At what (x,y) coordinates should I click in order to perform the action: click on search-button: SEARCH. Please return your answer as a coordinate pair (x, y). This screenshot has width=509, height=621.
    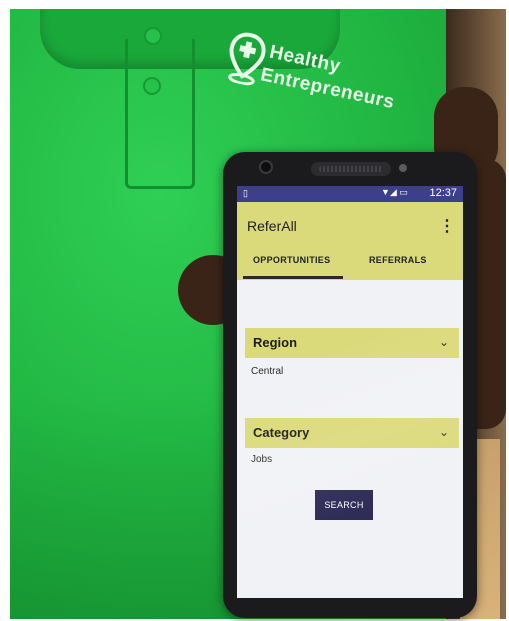
    Looking at the image, I should click on (344, 505).